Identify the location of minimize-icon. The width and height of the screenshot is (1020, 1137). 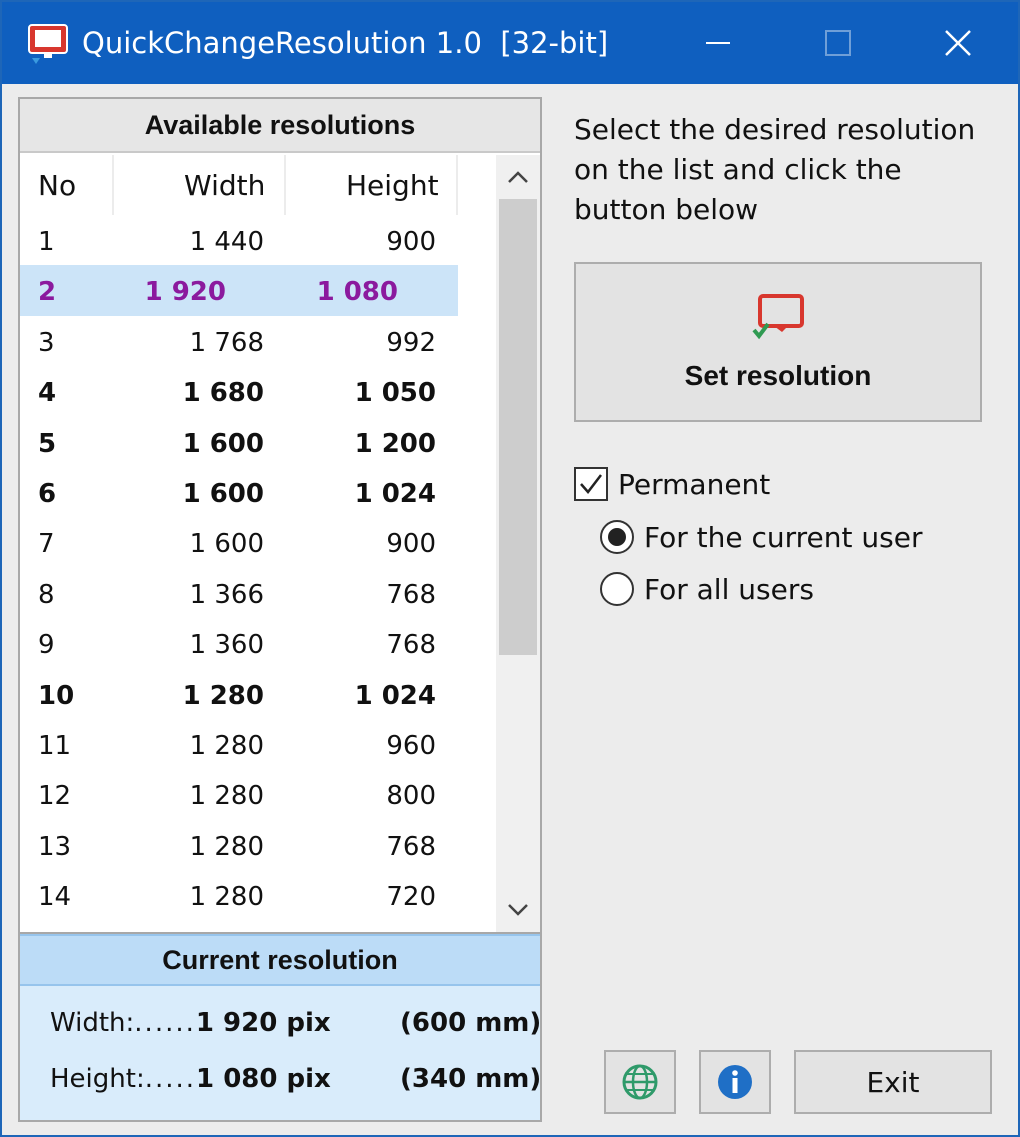
(718, 43).